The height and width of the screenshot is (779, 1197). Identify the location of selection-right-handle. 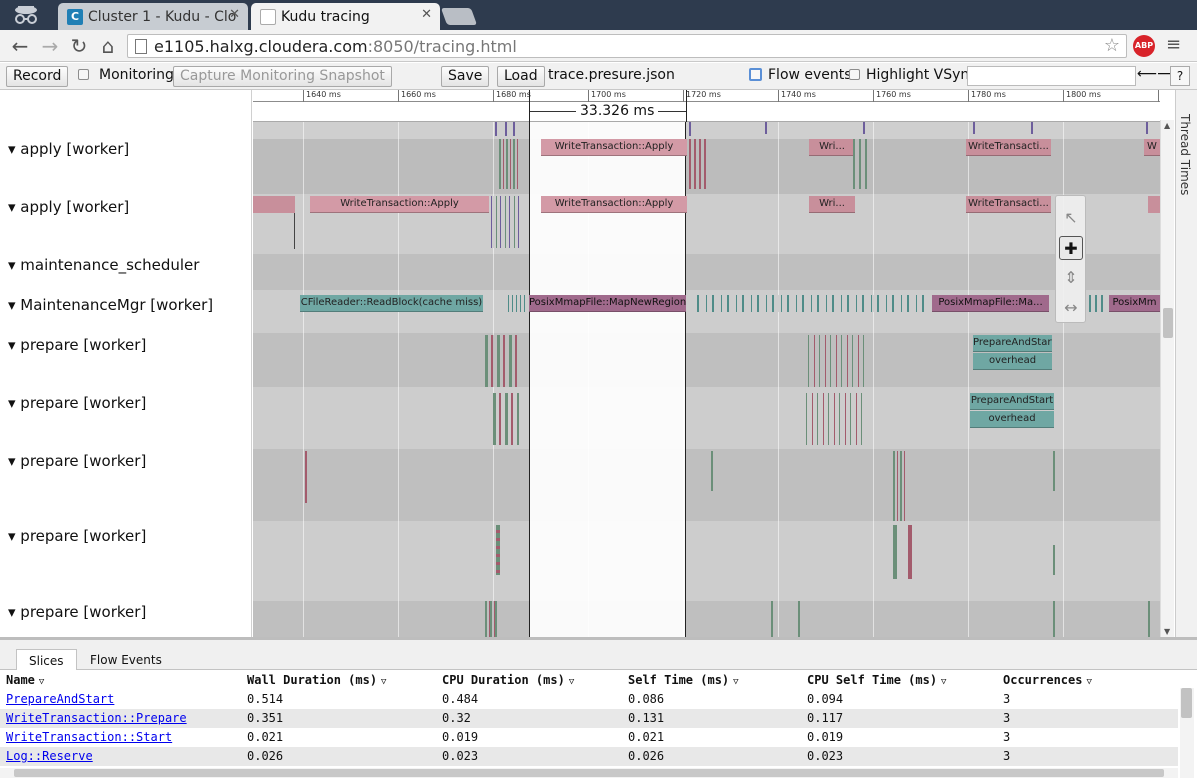
(686, 106).